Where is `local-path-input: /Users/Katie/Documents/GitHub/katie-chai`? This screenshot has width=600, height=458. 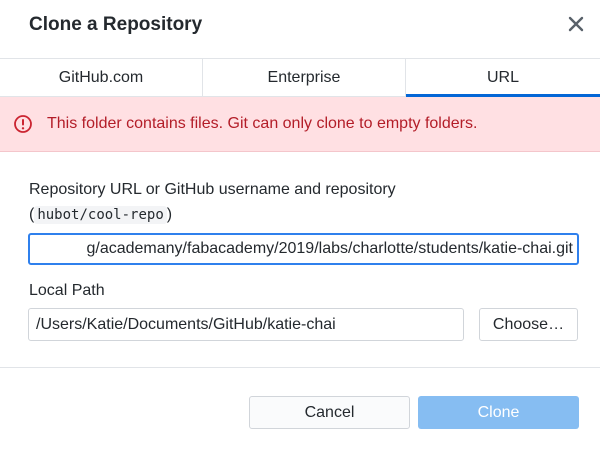
local-path-input: /Users/Katie/Documents/GitHub/katie-chai is located at coordinates (246, 324).